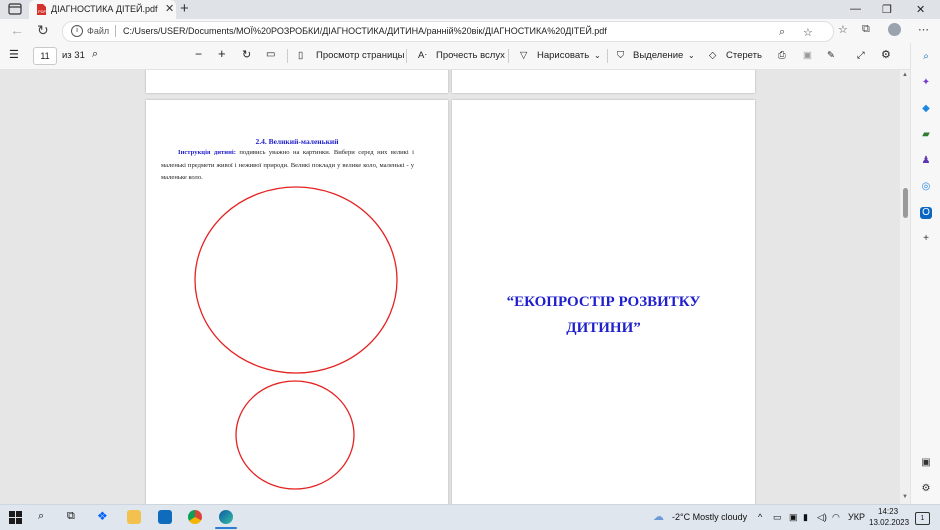 The width and height of the screenshot is (940, 530). Describe the element at coordinates (926, 239) in the screenshot. I see `add-sidebar-icon: +` at that location.